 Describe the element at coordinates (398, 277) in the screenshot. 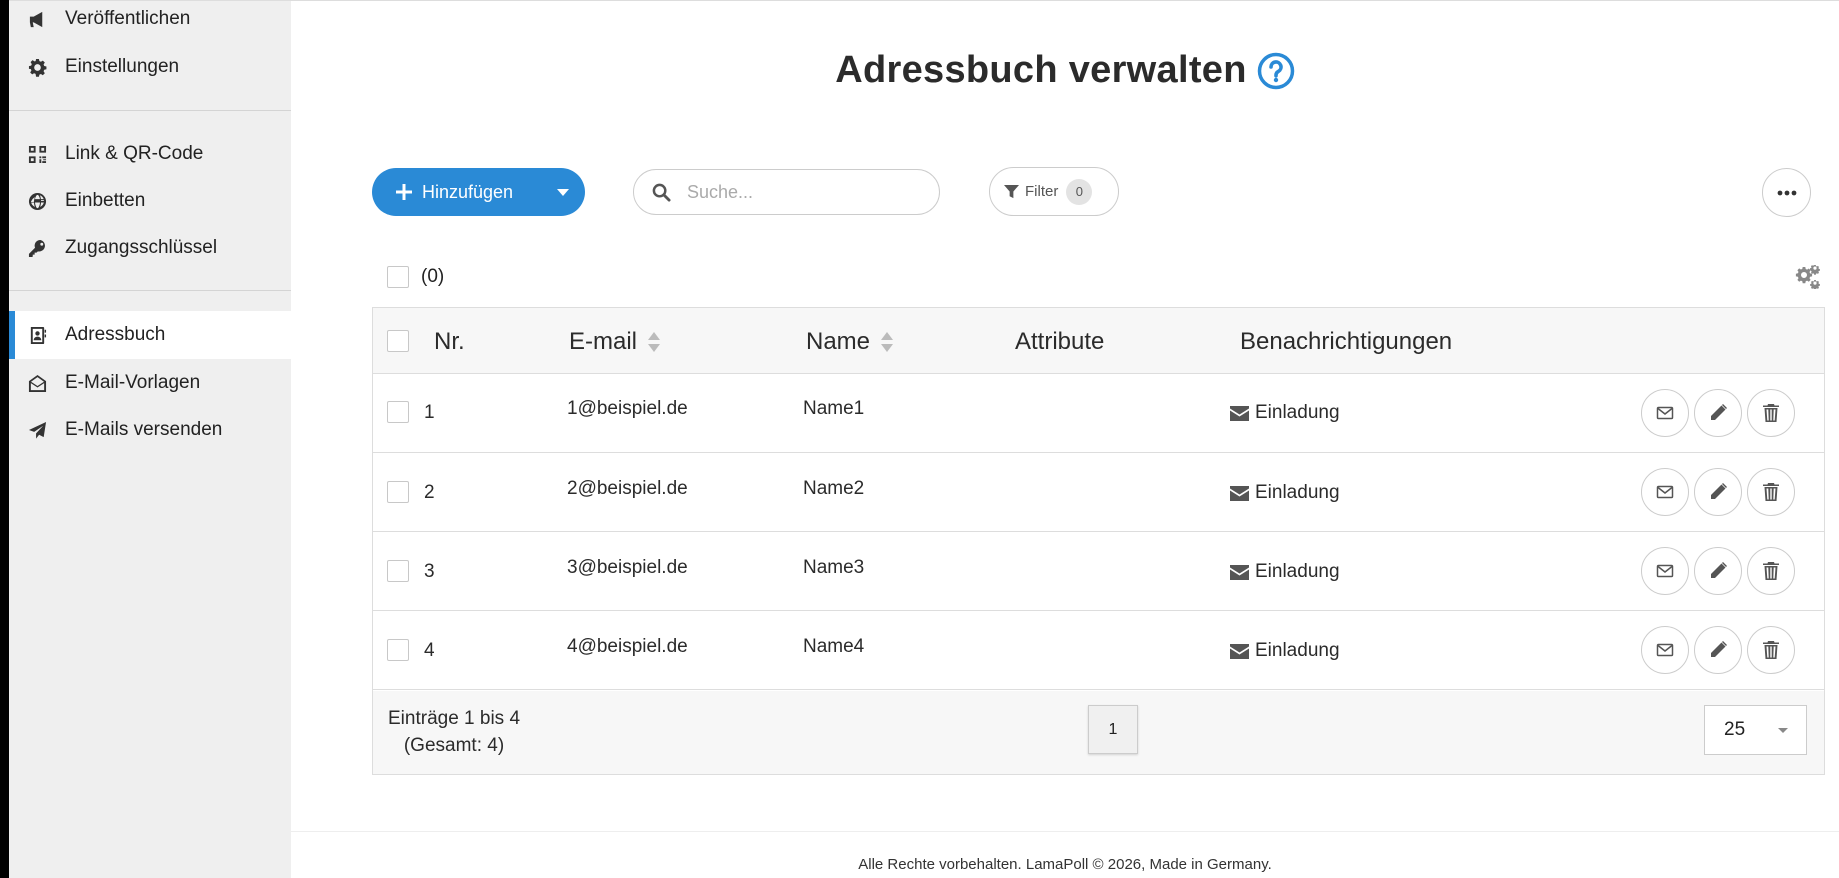

I see `select-all-checkbox` at that location.